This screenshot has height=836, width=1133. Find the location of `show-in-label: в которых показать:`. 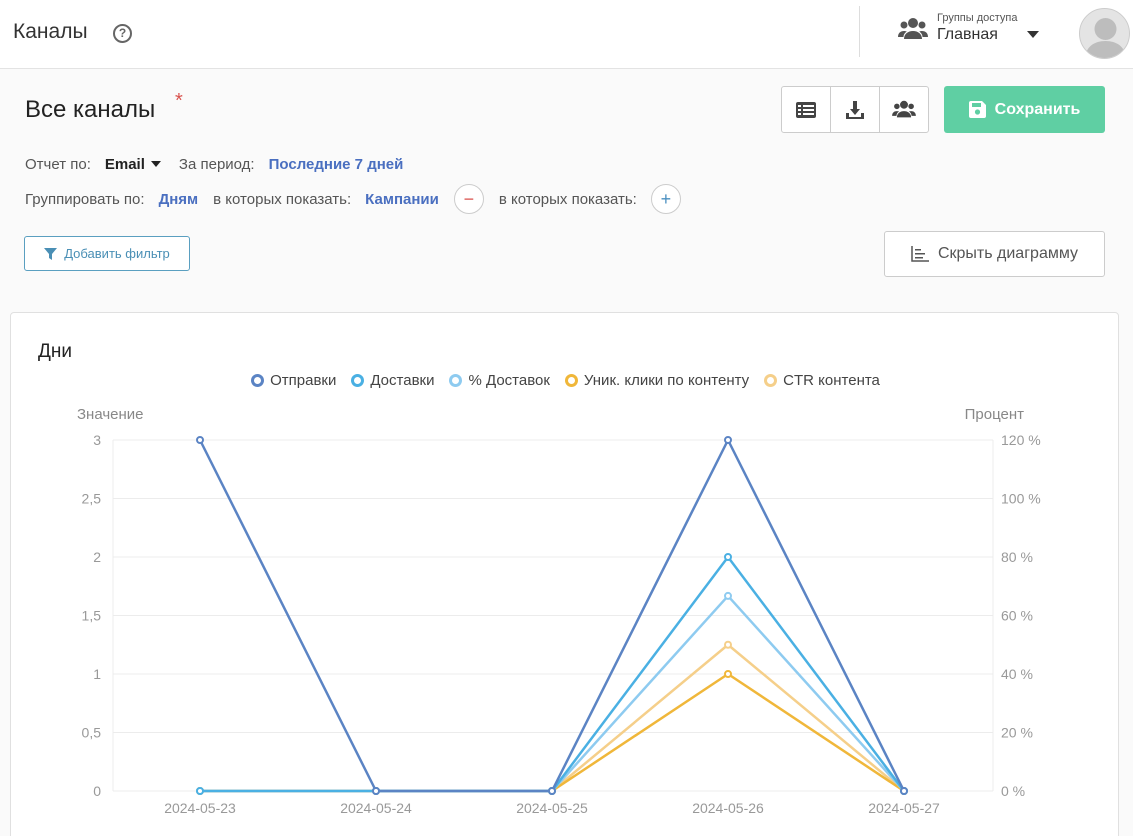

show-in-label: в которых показать: is located at coordinates (282, 199).